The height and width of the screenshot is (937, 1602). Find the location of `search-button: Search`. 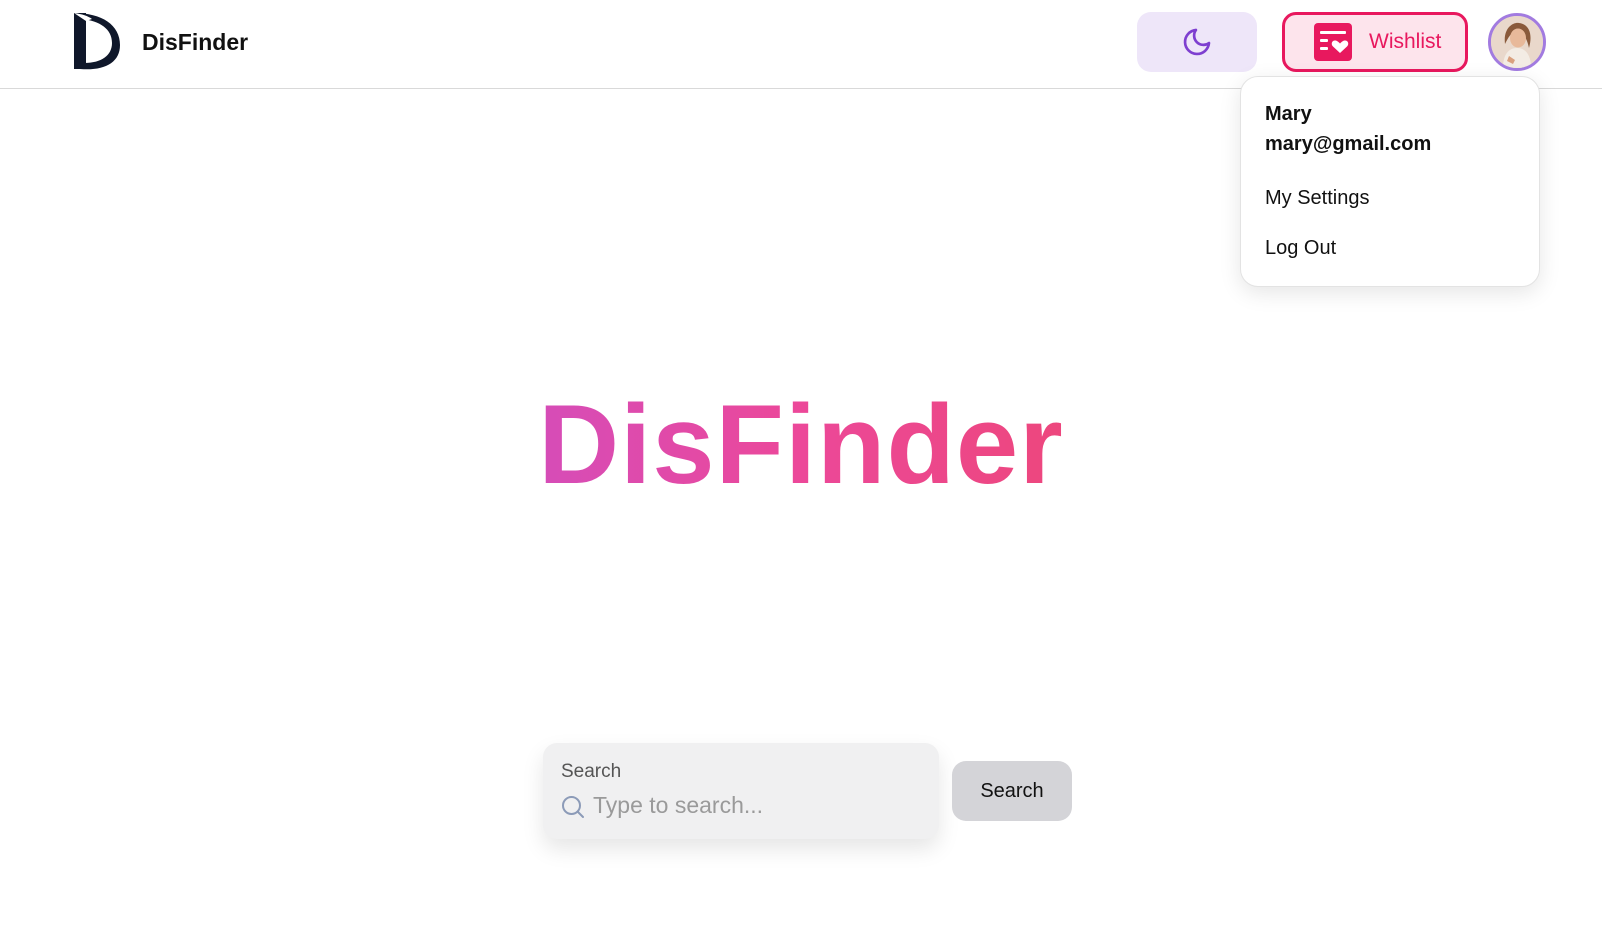

search-button: Search is located at coordinates (1012, 791).